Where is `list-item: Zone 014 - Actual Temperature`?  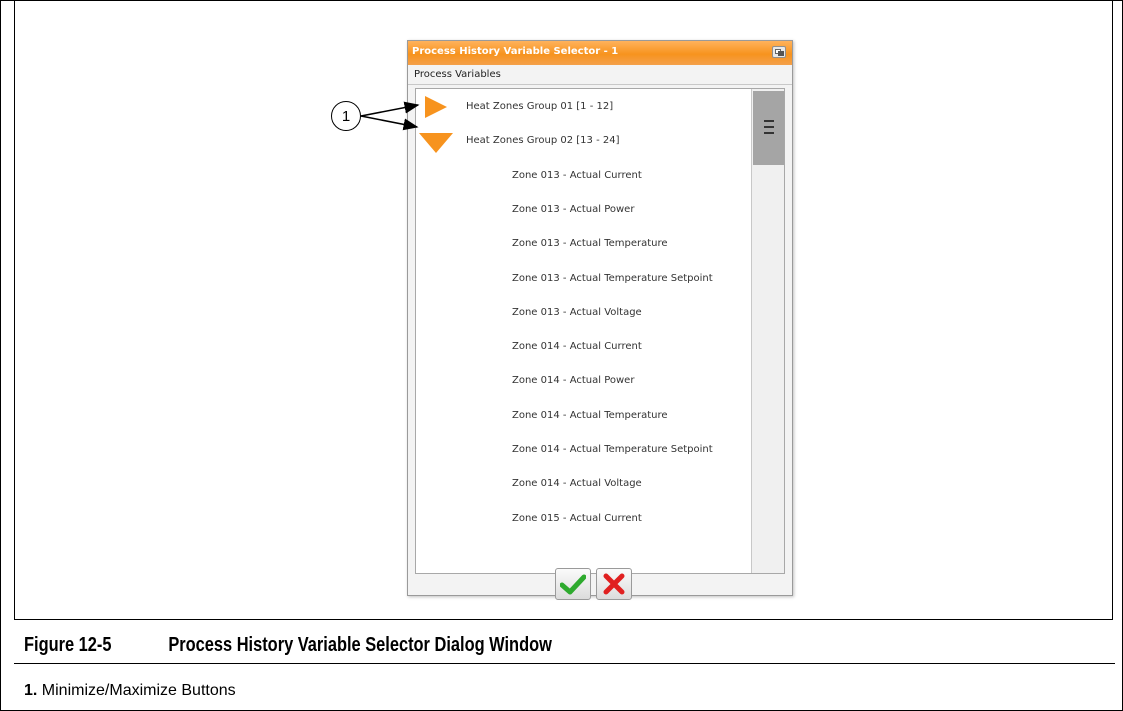
list-item: Zone 014 - Actual Temperature is located at coordinates (583, 415).